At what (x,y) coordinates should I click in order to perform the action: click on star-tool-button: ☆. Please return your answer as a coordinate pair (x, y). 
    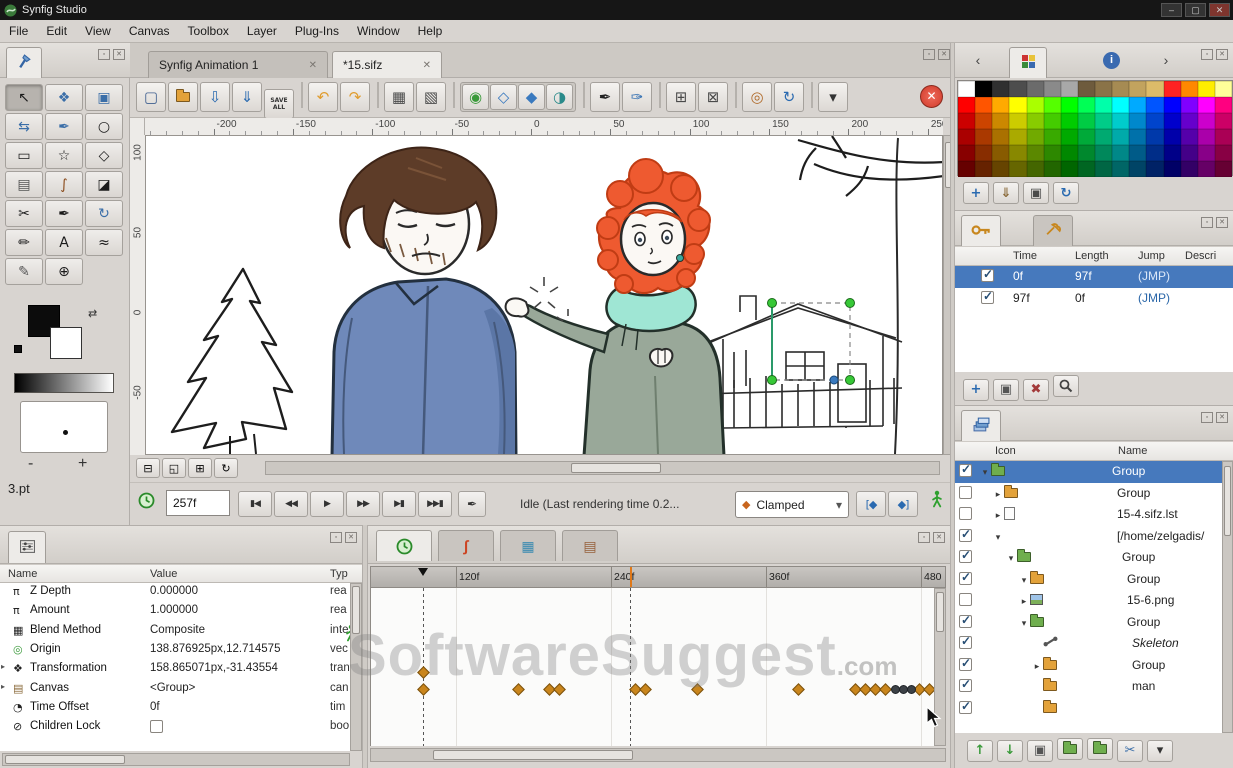
    Looking at the image, I should click on (64, 155).